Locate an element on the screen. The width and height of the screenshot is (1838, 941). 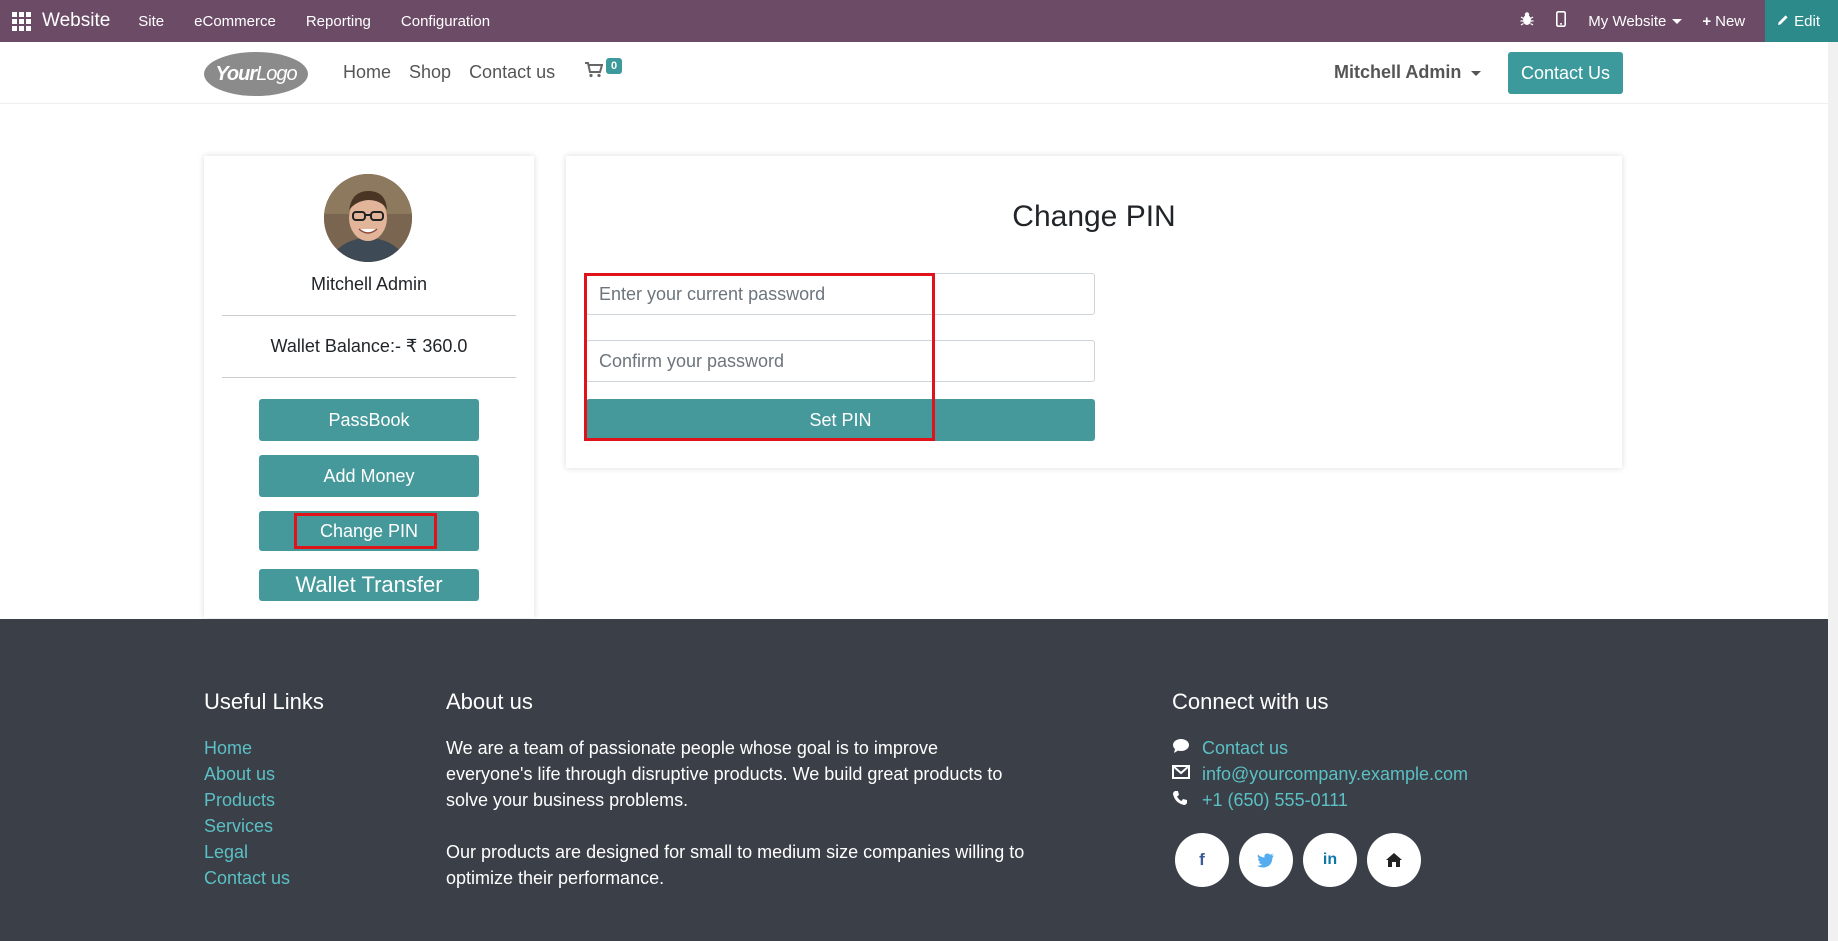
contact-us-button: Contact Us is located at coordinates (1565, 73).